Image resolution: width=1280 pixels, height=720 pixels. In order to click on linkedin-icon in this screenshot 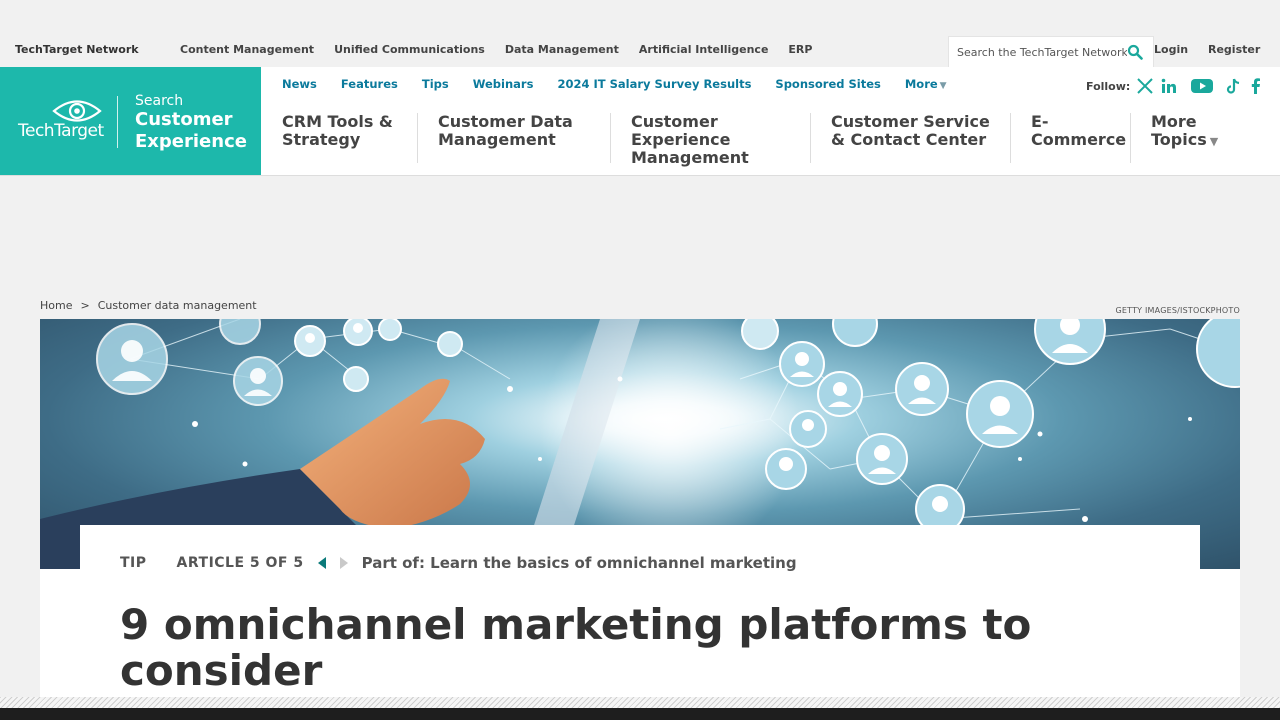, I will do `click(1169, 86)`.